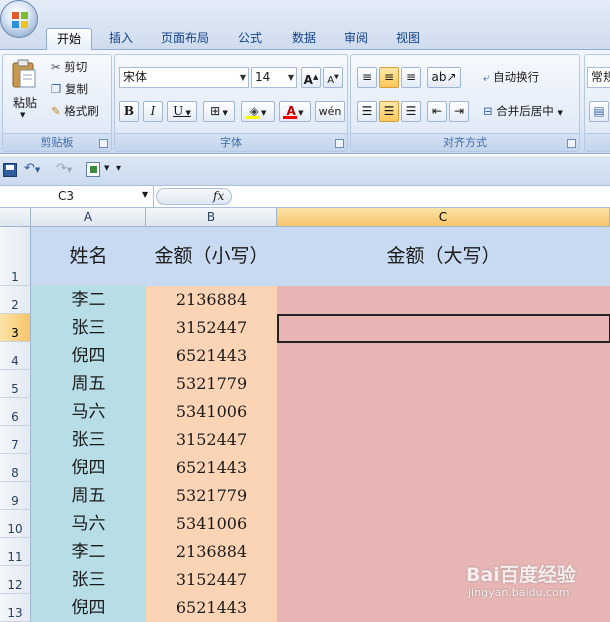  What do you see at coordinates (129, 111) in the screenshot?
I see `bold-button: B` at bounding box center [129, 111].